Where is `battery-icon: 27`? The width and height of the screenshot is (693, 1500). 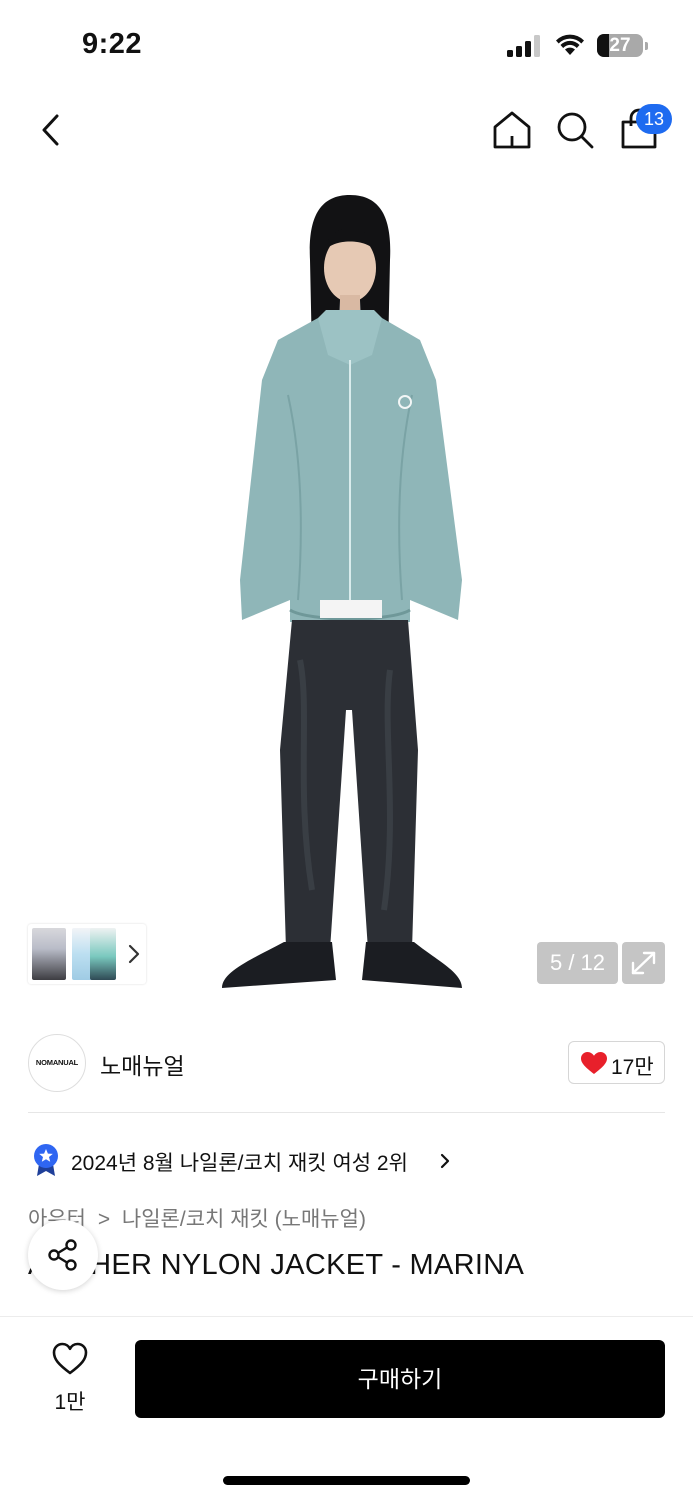
battery-icon: 27 is located at coordinates (620, 45).